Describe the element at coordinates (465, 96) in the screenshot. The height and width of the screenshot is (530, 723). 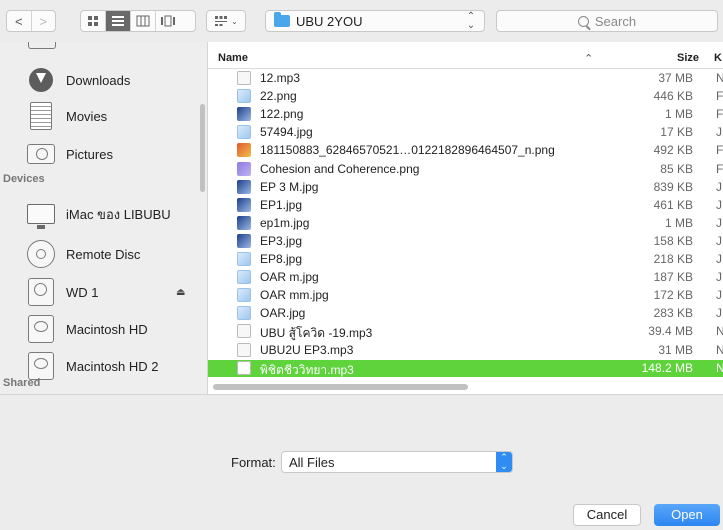
I see `table-row: 22.png 446 KB F` at that location.